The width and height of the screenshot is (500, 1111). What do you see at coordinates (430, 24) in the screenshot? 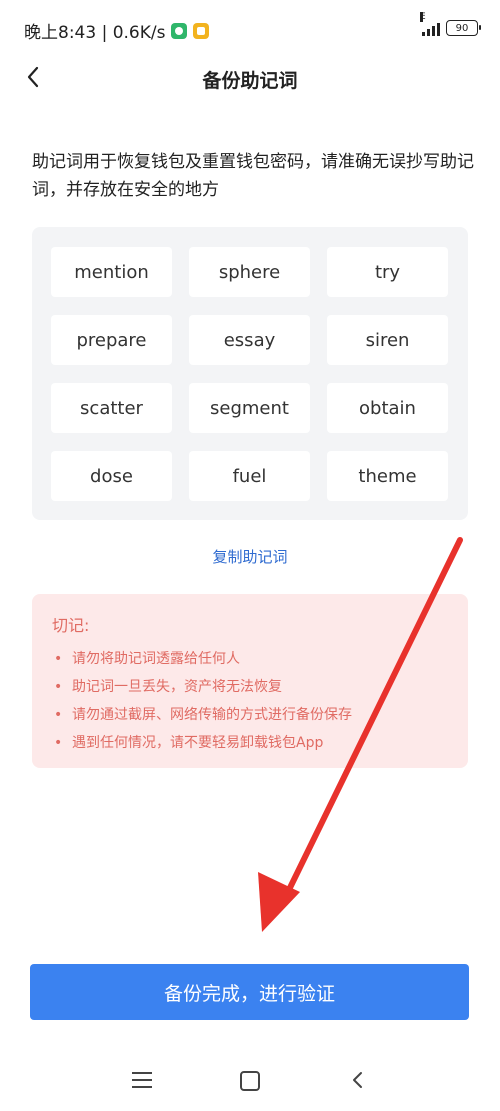
I see `signal-icon: E` at bounding box center [430, 24].